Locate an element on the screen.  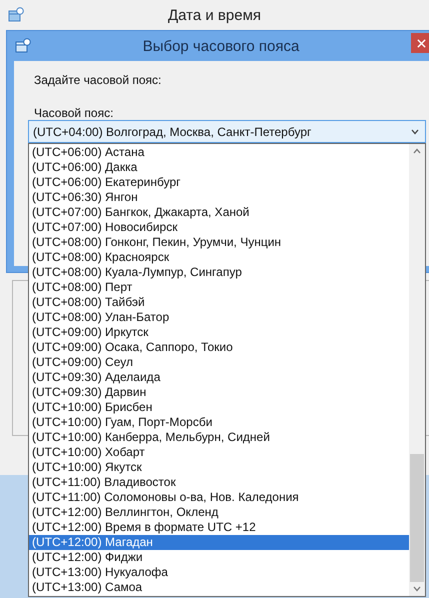
field-label: Часовой пояс: is located at coordinates (74, 113).